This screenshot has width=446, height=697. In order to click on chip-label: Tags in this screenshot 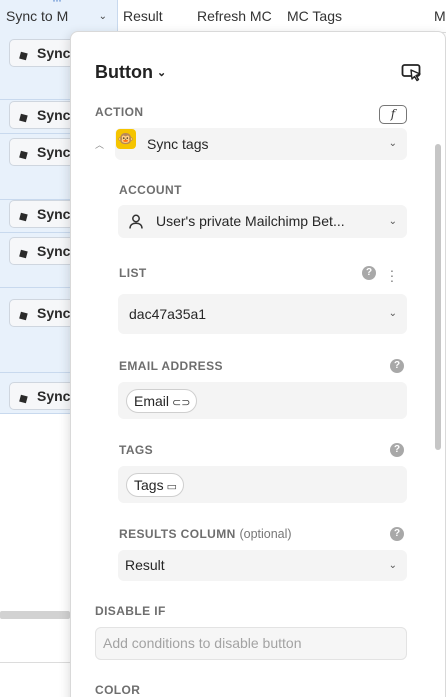, I will do `click(149, 485)`.